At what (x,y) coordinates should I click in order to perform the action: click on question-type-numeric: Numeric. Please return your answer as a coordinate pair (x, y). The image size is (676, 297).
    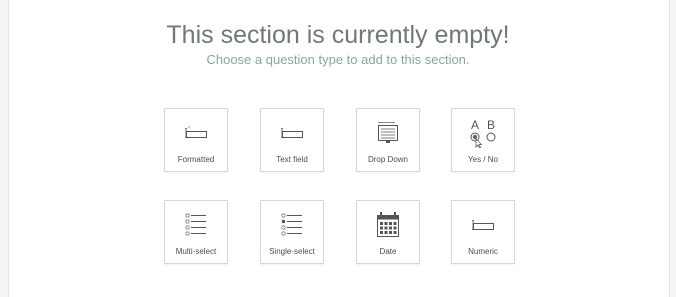
    Looking at the image, I should click on (483, 232).